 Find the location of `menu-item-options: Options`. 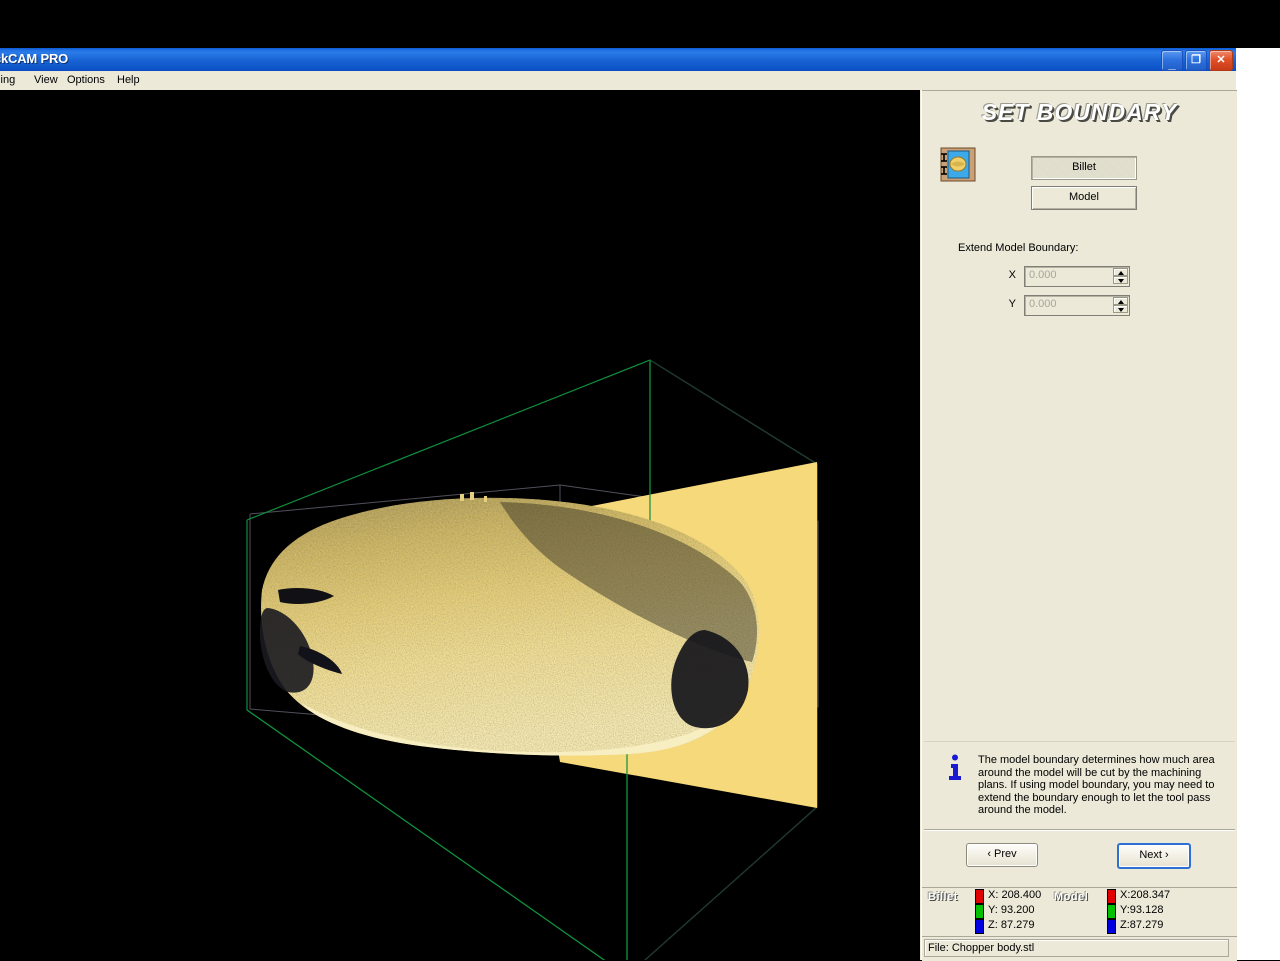

menu-item-options: Options is located at coordinates (86, 80).